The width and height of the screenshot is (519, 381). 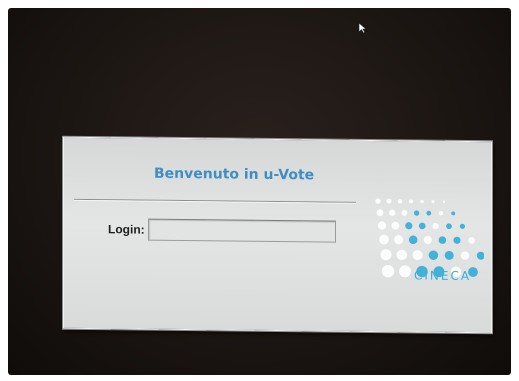 I want to click on login-input, so click(x=242, y=230).